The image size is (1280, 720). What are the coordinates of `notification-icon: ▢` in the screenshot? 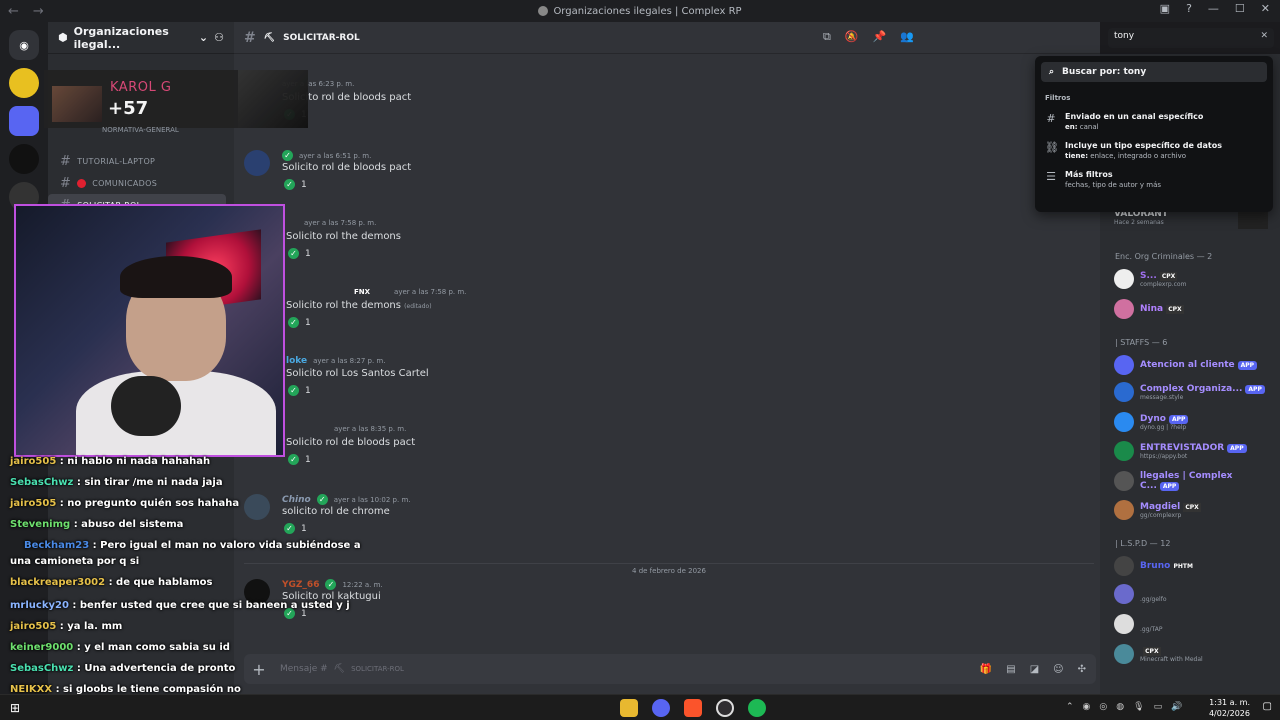 It's located at (1267, 706).